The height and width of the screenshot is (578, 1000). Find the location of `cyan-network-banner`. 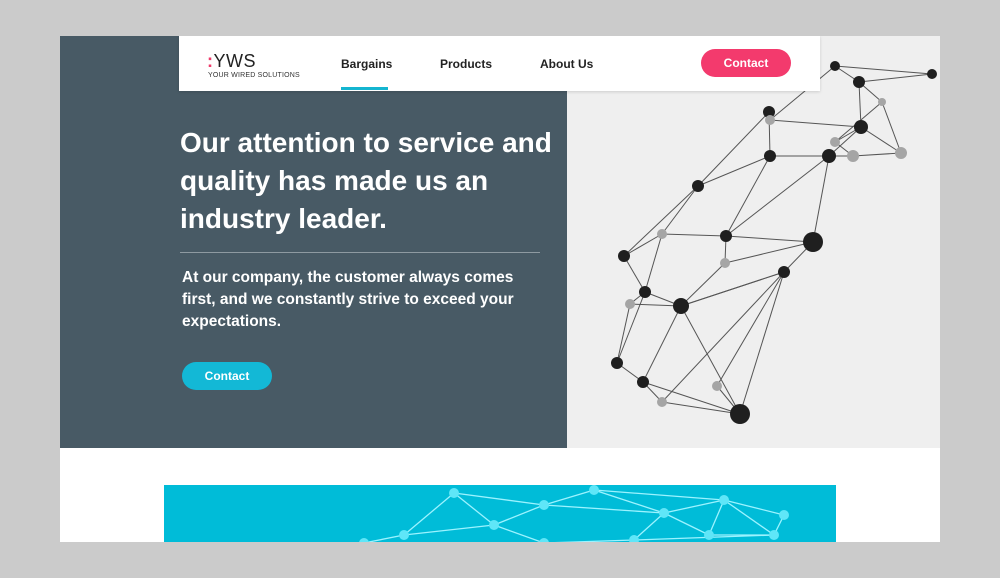

cyan-network-banner is located at coordinates (500, 513).